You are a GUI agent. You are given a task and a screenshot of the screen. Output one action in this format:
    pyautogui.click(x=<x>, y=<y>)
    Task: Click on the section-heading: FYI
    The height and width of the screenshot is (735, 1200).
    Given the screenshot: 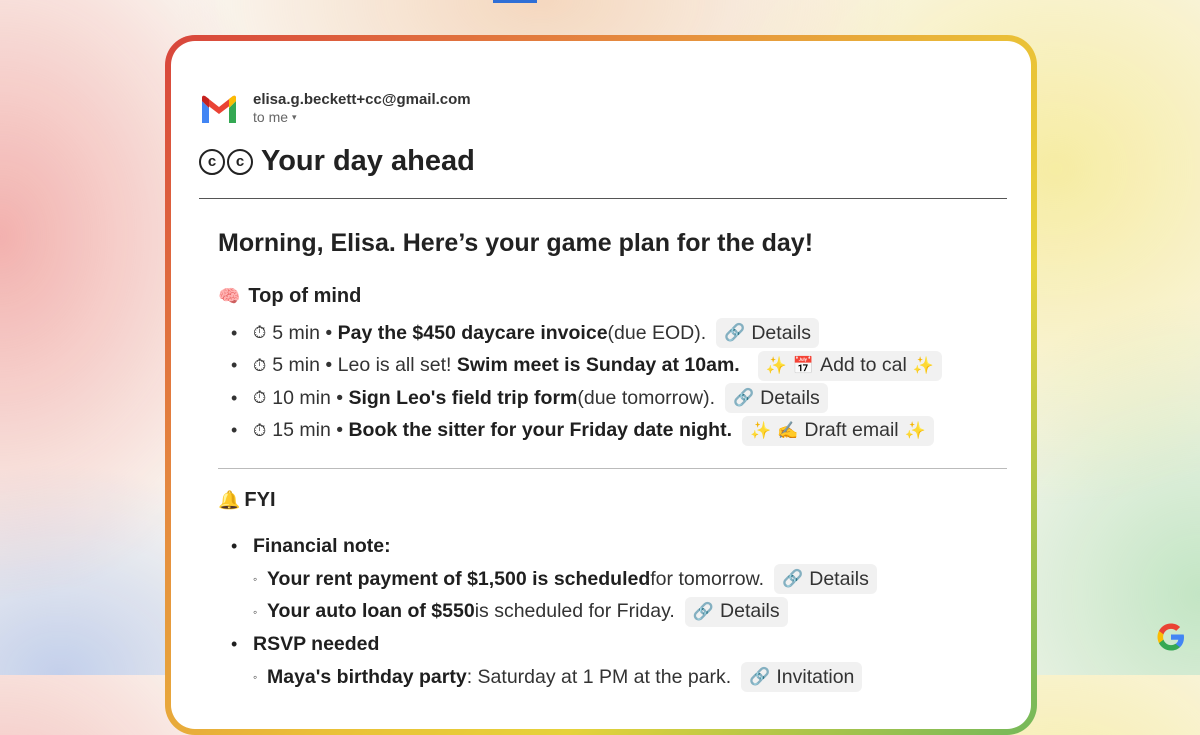 What is the action you would take?
    pyautogui.click(x=260, y=500)
    